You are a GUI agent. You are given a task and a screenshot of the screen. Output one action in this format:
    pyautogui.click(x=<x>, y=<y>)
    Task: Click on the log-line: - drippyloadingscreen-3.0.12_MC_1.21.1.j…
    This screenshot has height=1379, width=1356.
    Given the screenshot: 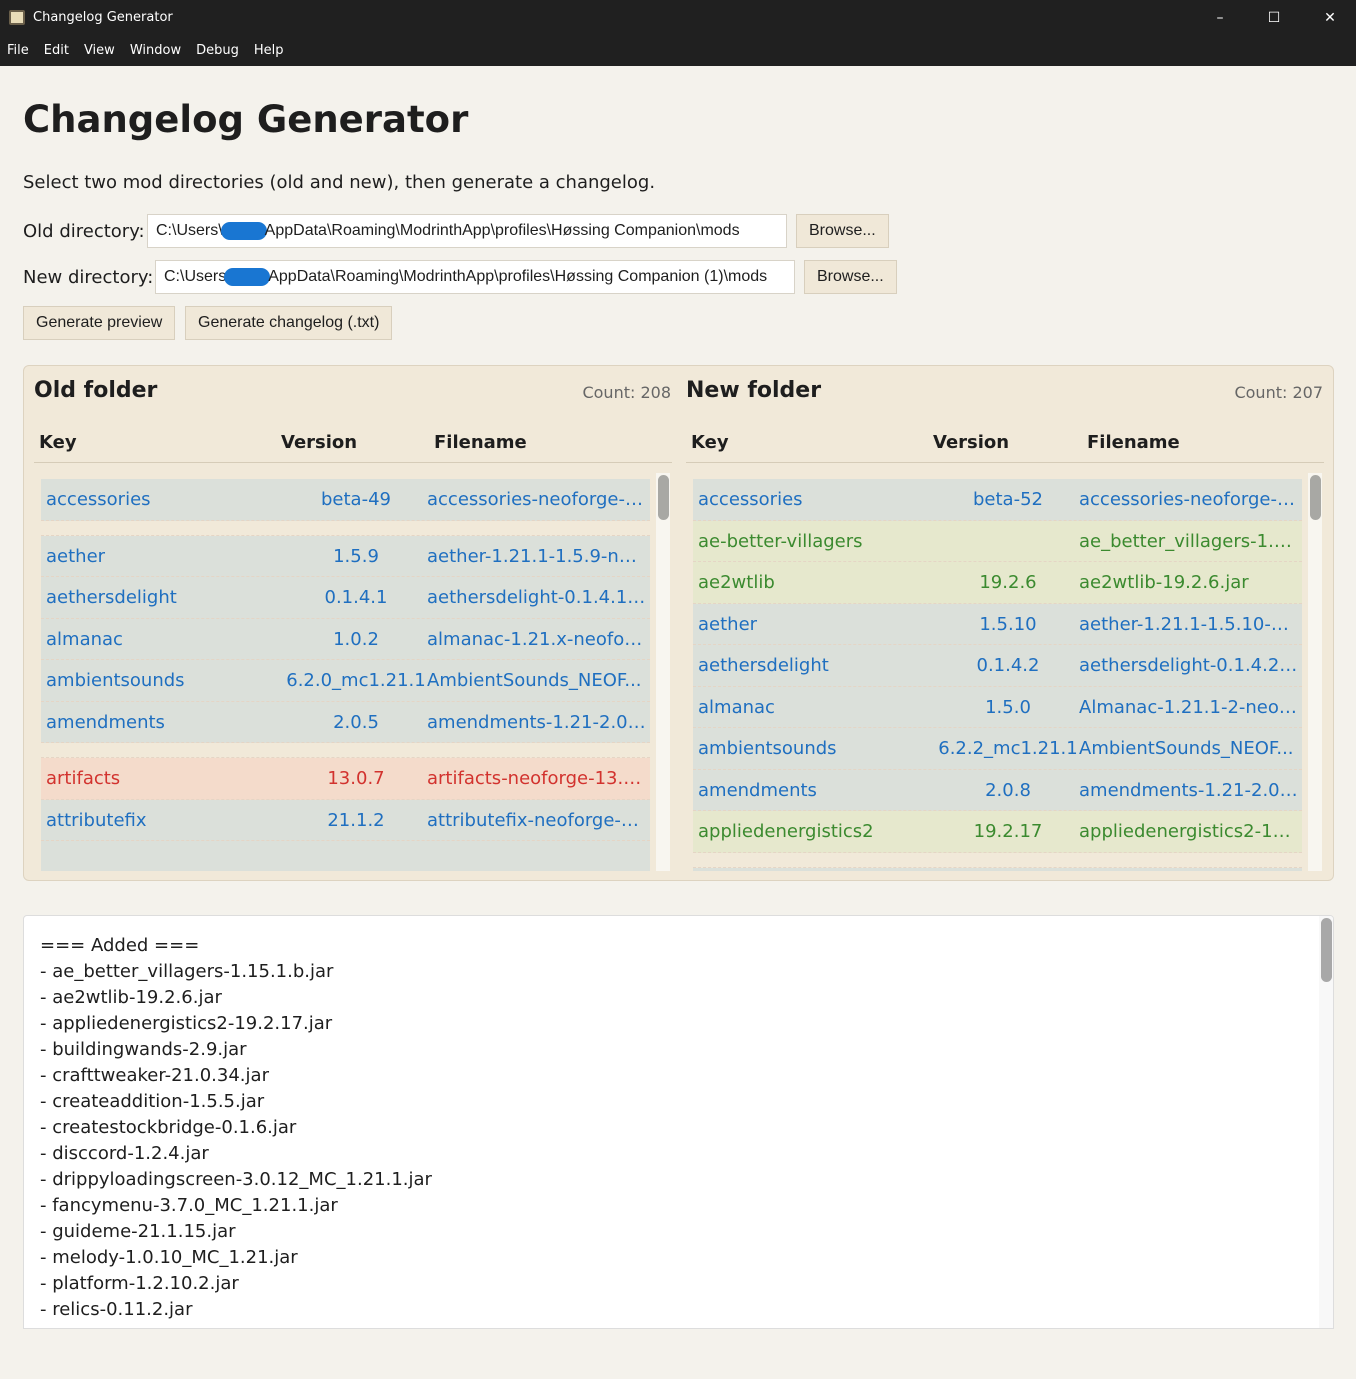 What is the action you would take?
    pyautogui.click(x=236, y=1179)
    